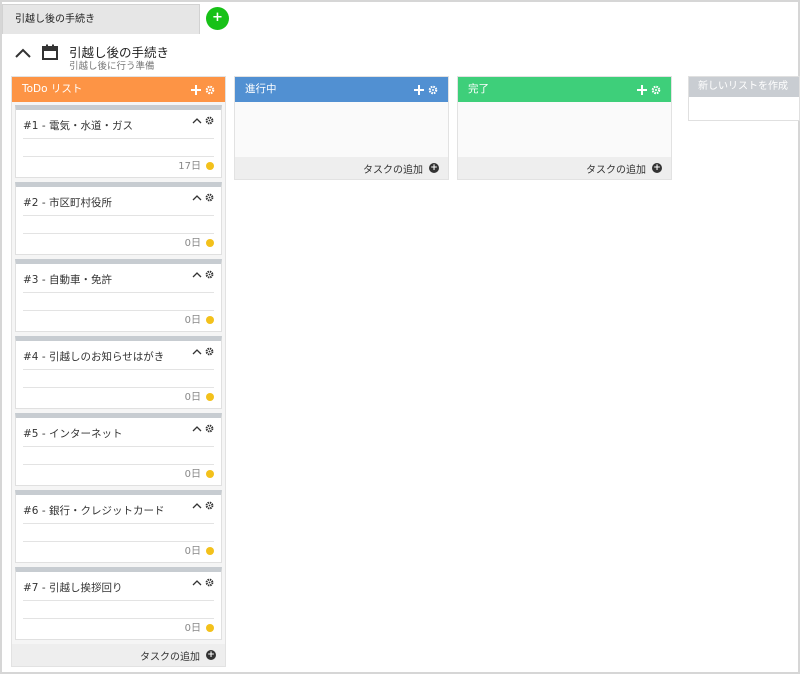 The height and width of the screenshot is (674, 800). Describe the element at coordinates (52, 89) in the screenshot. I see `list-title: ToDo リスト` at that location.